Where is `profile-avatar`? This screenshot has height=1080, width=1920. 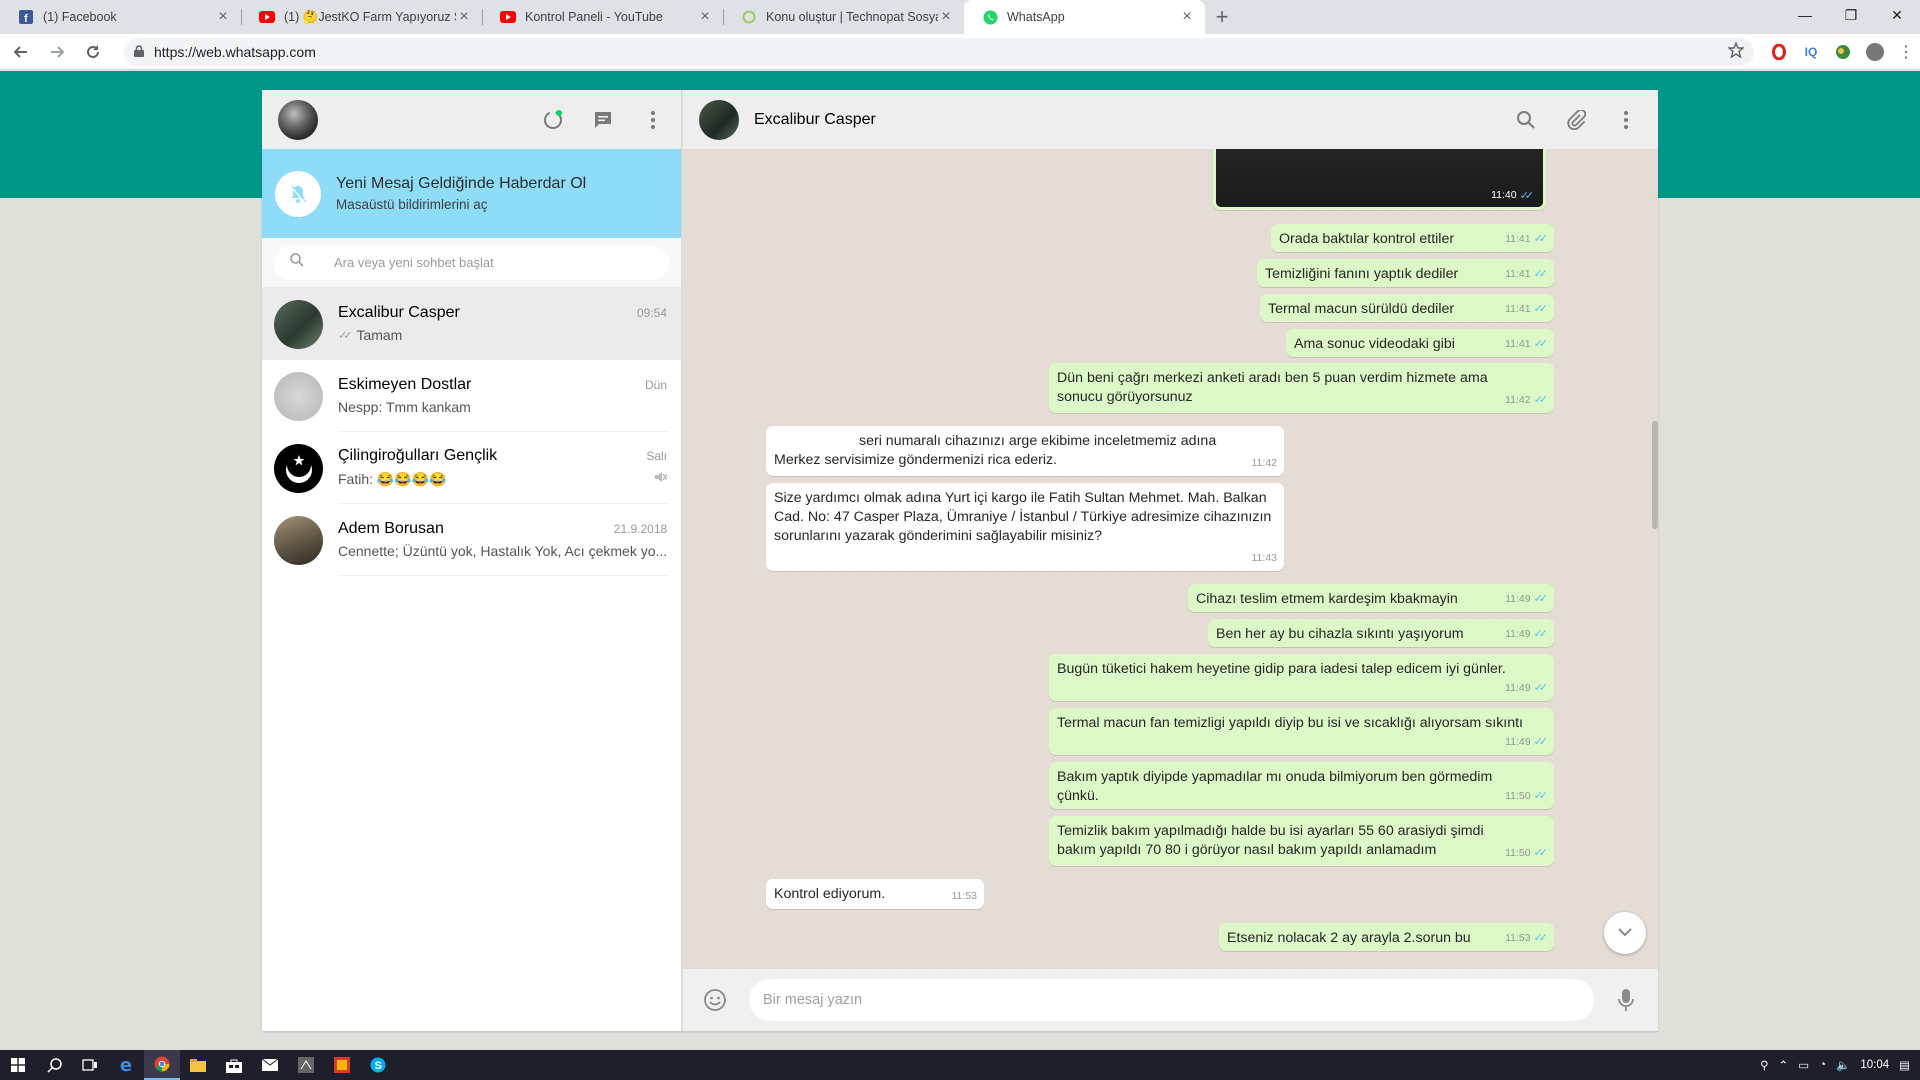
profile-avatar is located at coordinates (1875, 51).